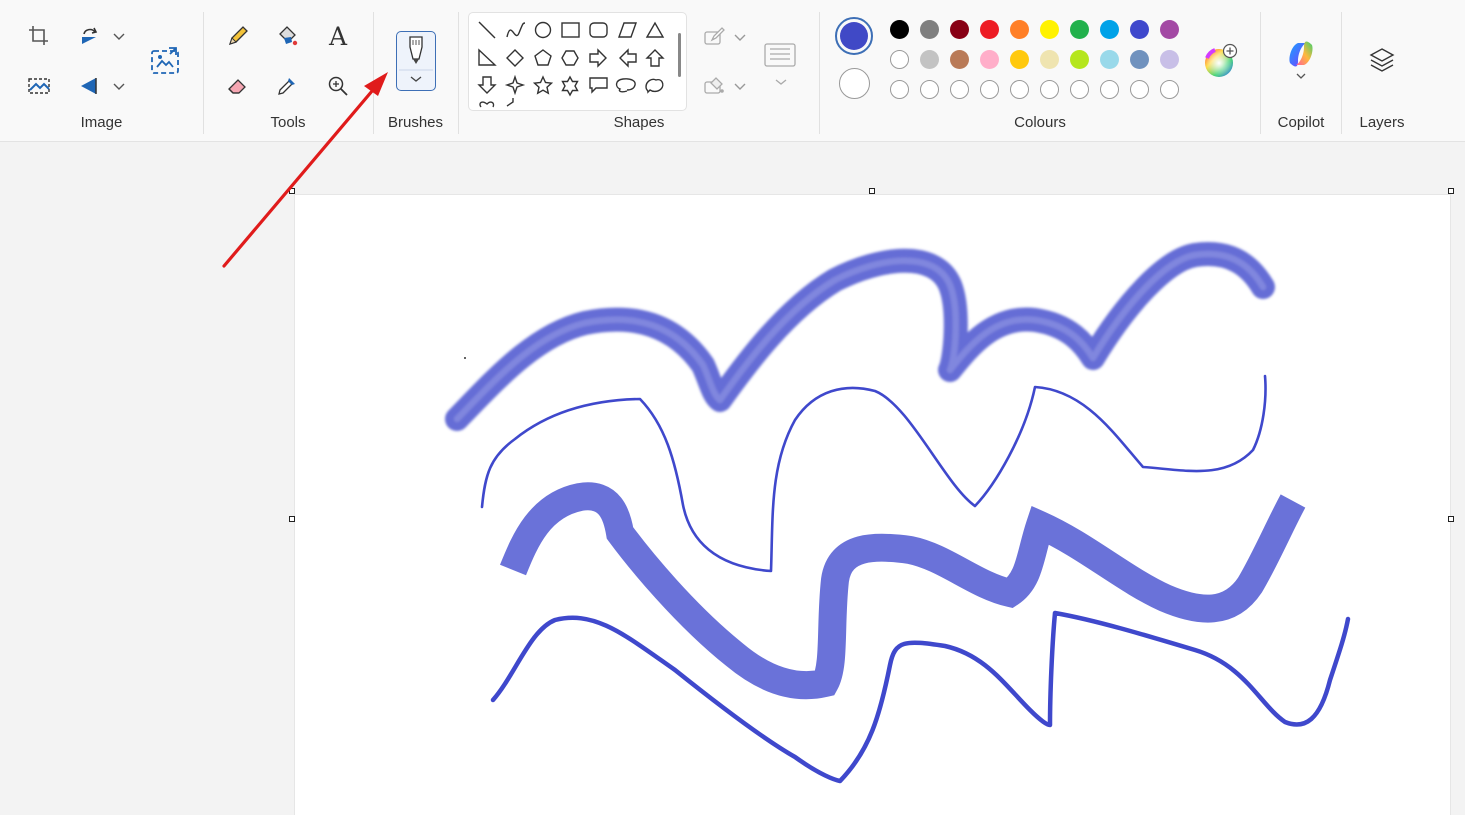 The width and height of the screenshot is (1465, 815). I want to click on pentagon-shape-icon, so click(543, 57).